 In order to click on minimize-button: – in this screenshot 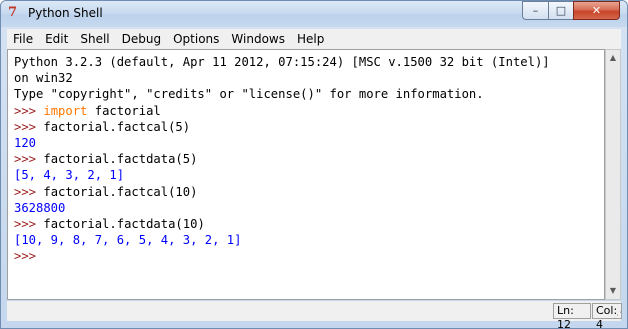, I will do `click(535, 10)`.